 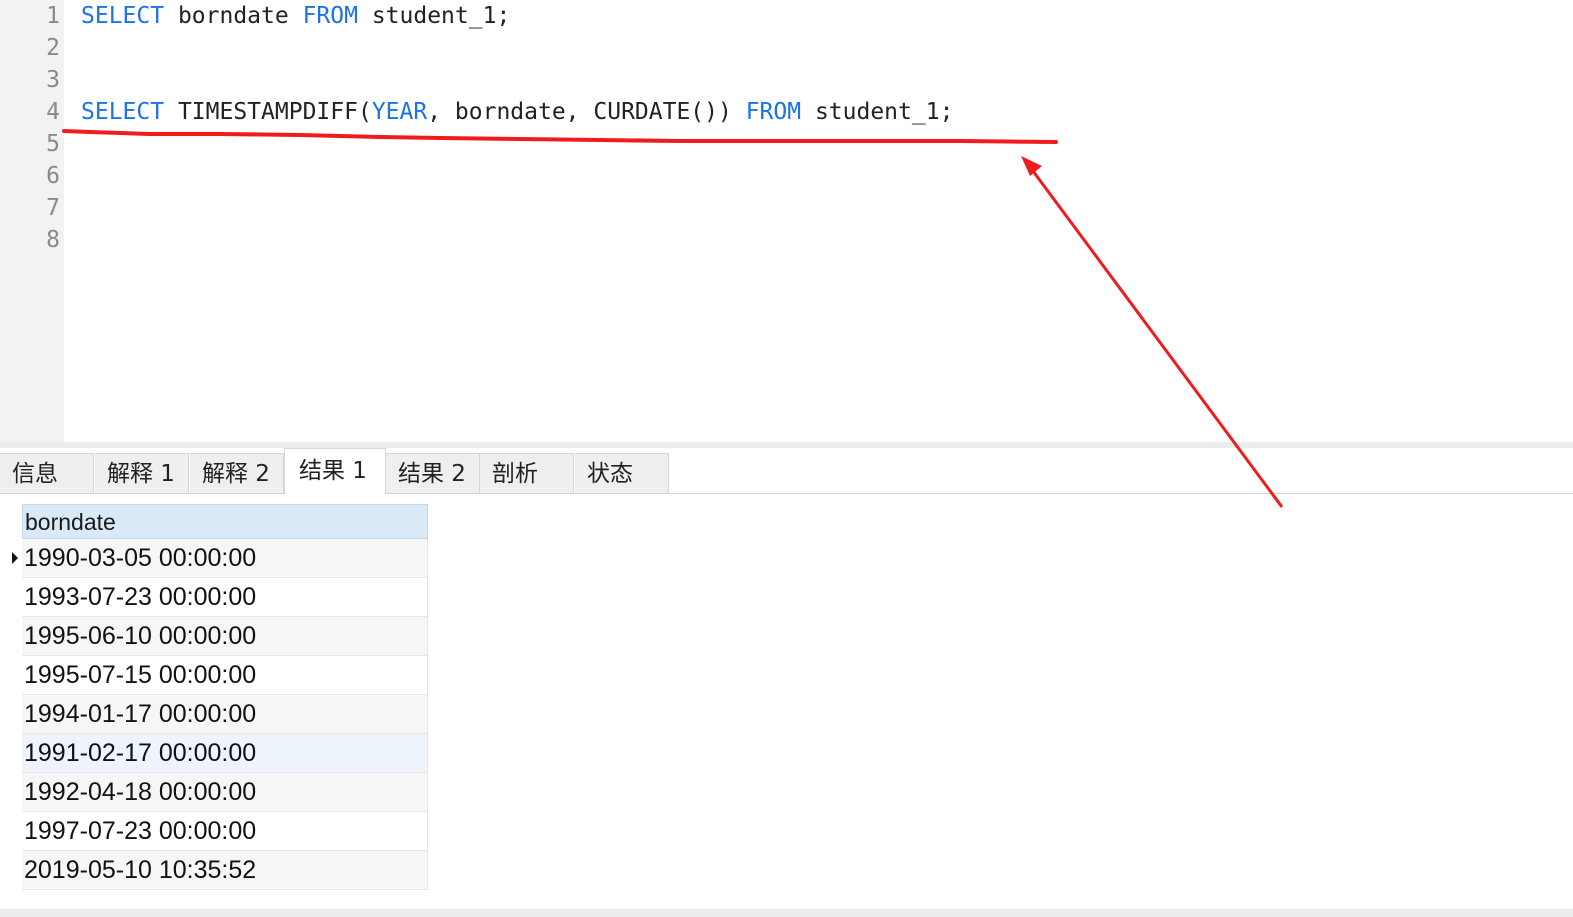 I want to click on table-cell-borndate: 2019-05-10 10:35:52, so click(x=225, y=870).